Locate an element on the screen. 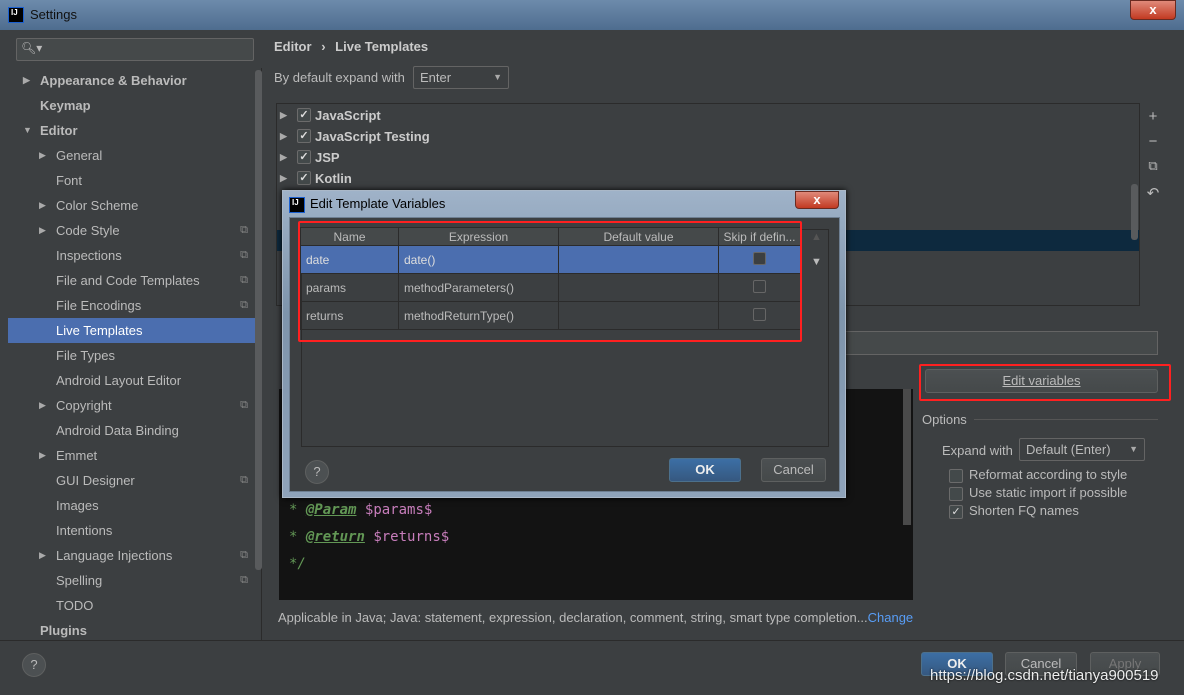  description-input is located at coordinates (1001, 343).